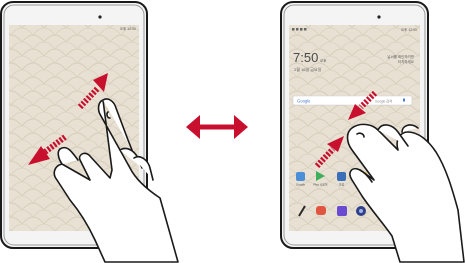  I want to click on clock-date: 2월 16일 금요일, so click(308, 69).